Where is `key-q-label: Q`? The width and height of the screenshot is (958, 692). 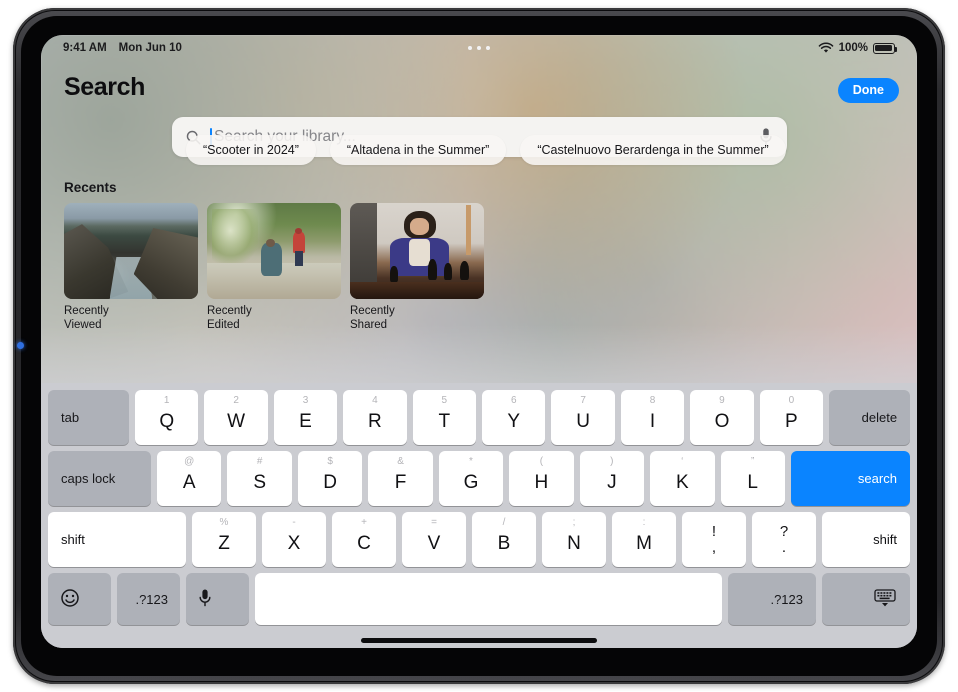
key-q-label: Q is located at coordinates (167, 421).